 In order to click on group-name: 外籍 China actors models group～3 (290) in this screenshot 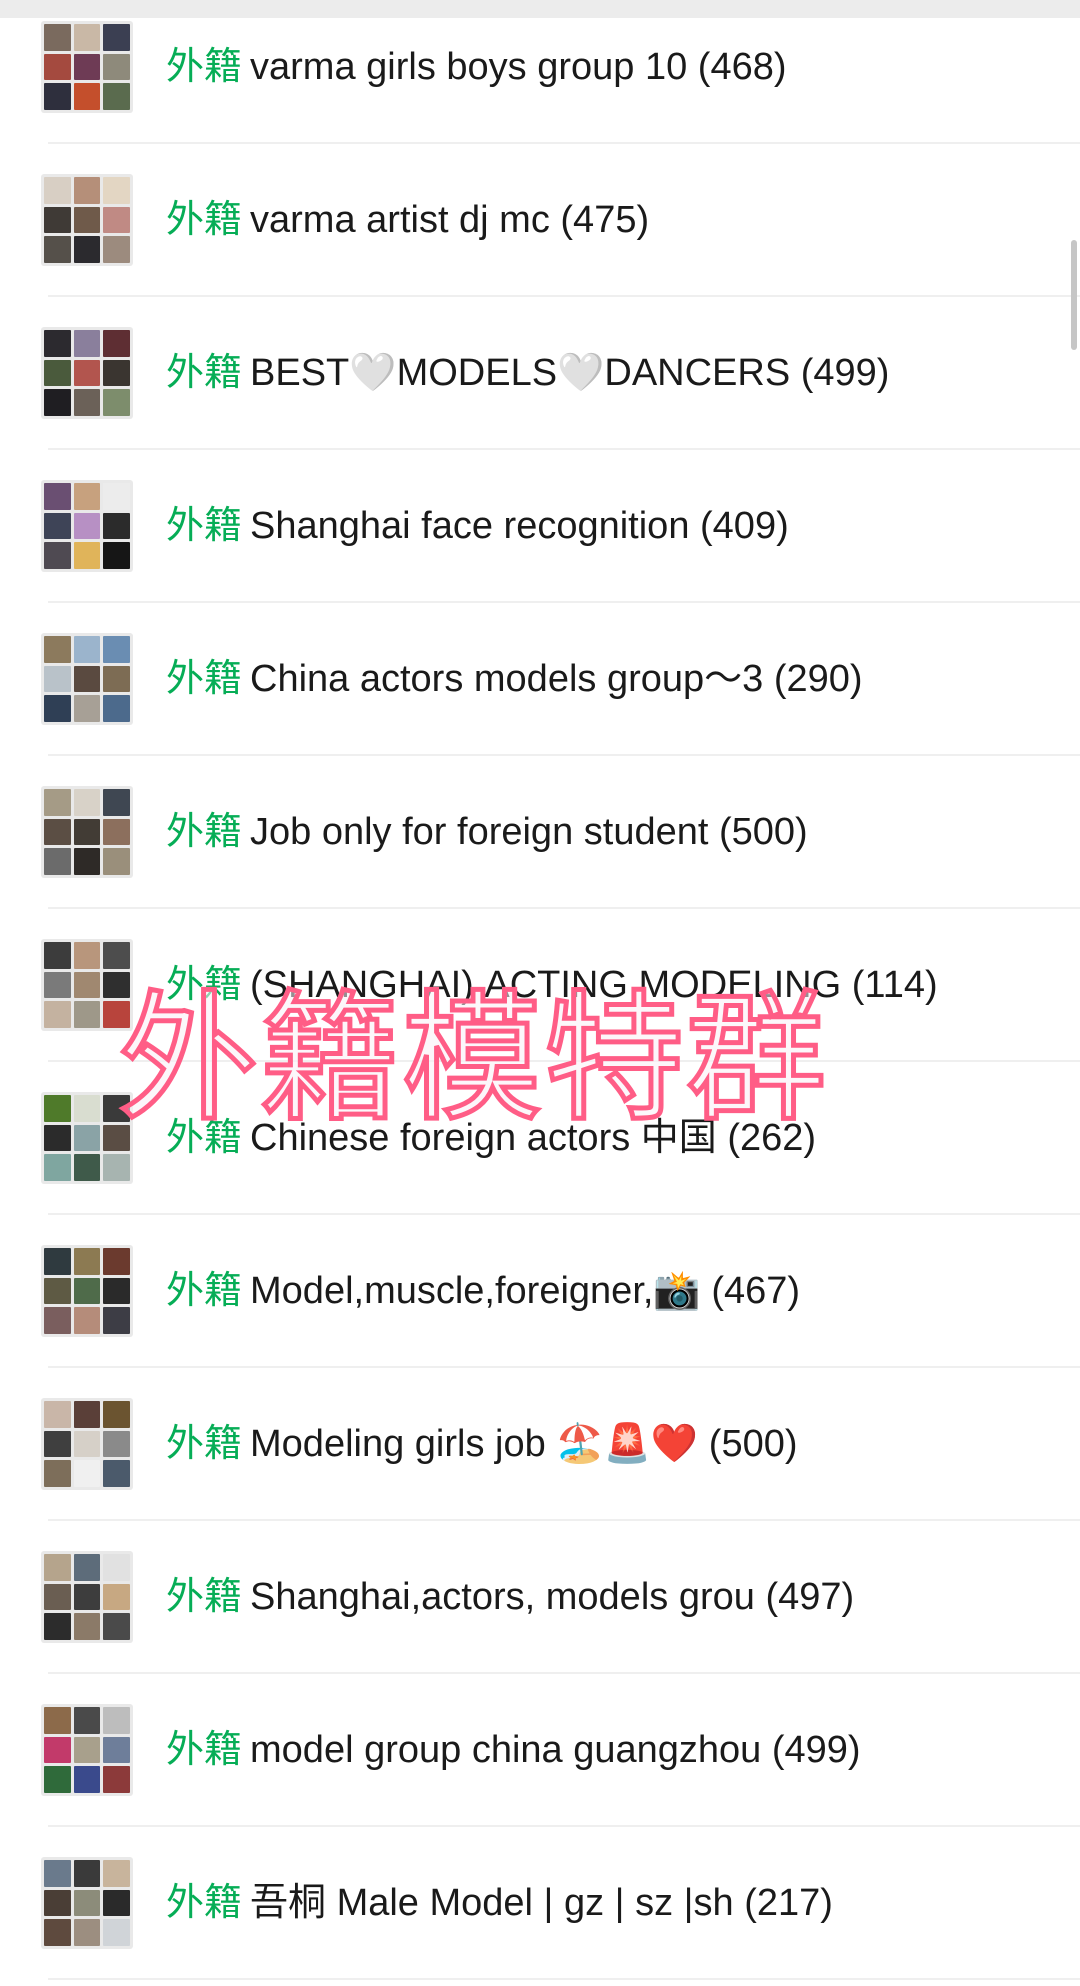, I will do `click(514, 679)`.